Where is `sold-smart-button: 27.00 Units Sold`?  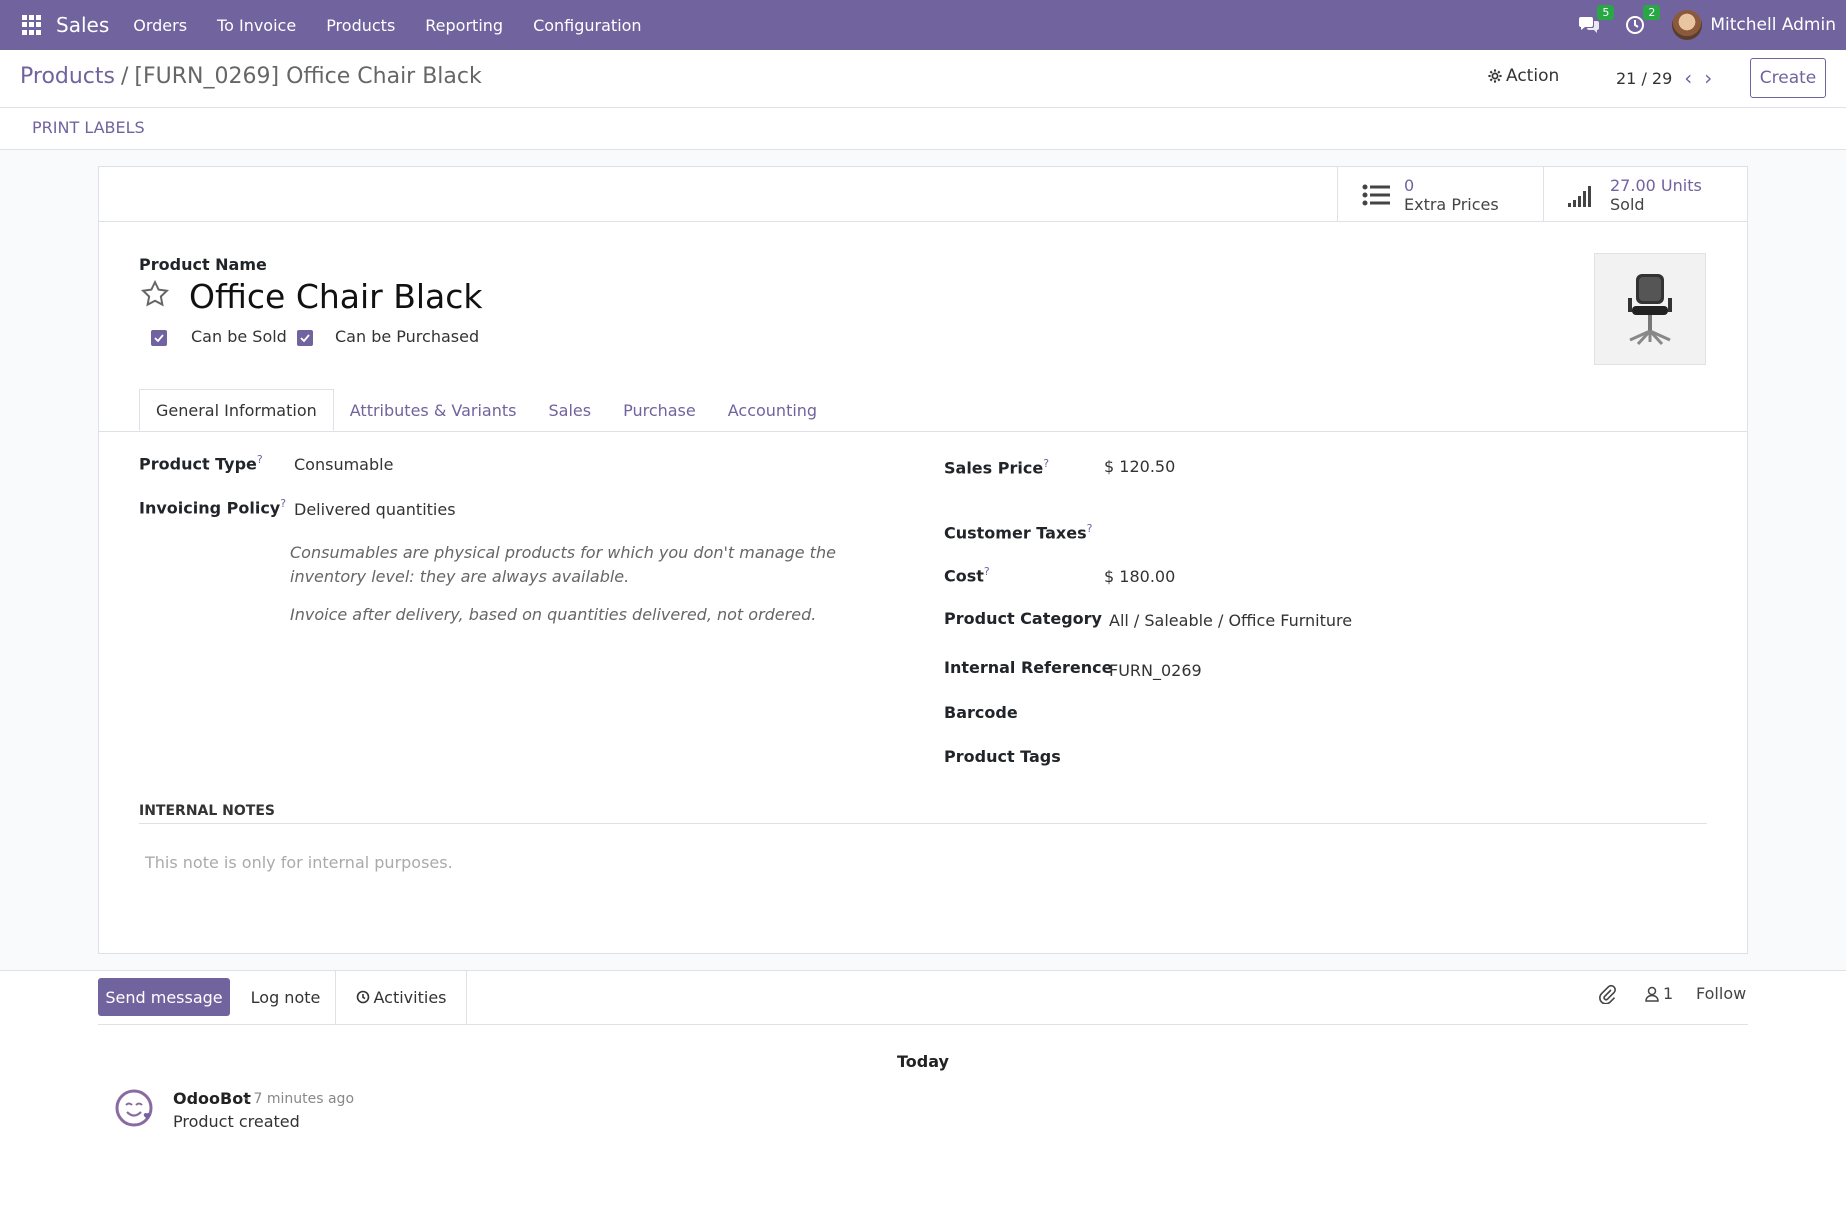
sold-smart-button: 27.00 Units Sold is located at coordinates (1645, 194).